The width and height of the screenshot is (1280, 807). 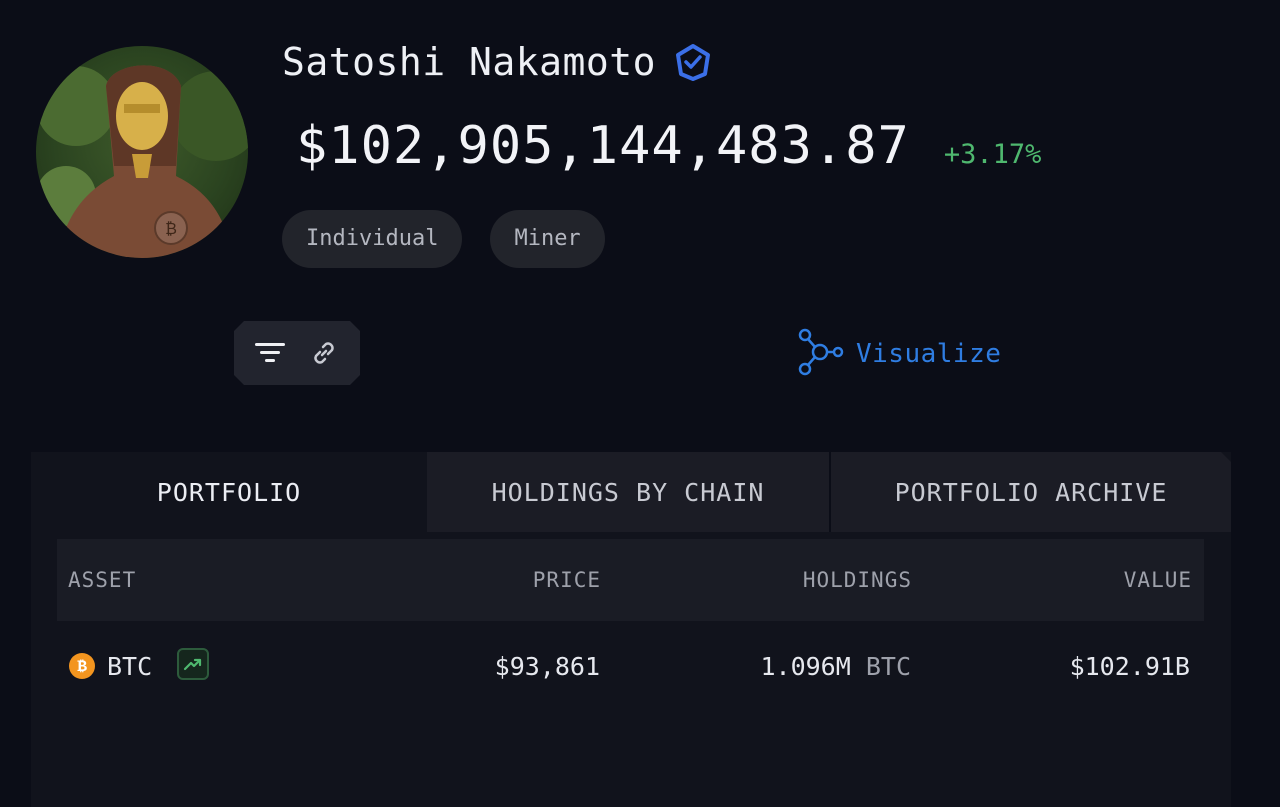 I want to click on visualize-label: Visualize, so click(x=929, y=354).